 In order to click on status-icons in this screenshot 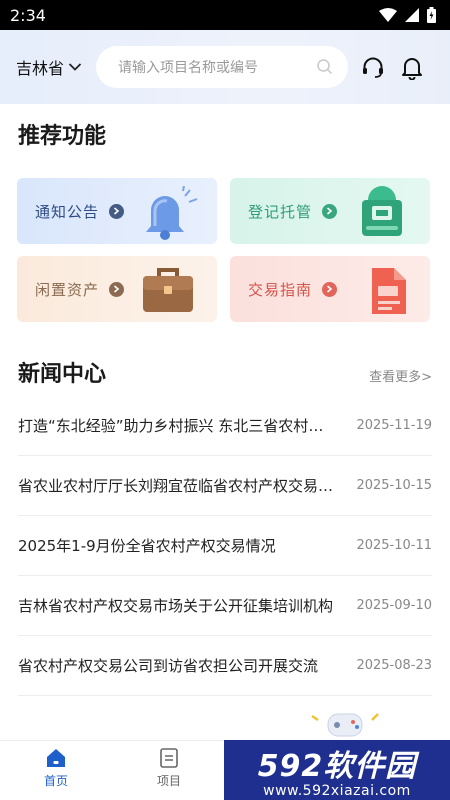, I will do `click(407, 15)`.